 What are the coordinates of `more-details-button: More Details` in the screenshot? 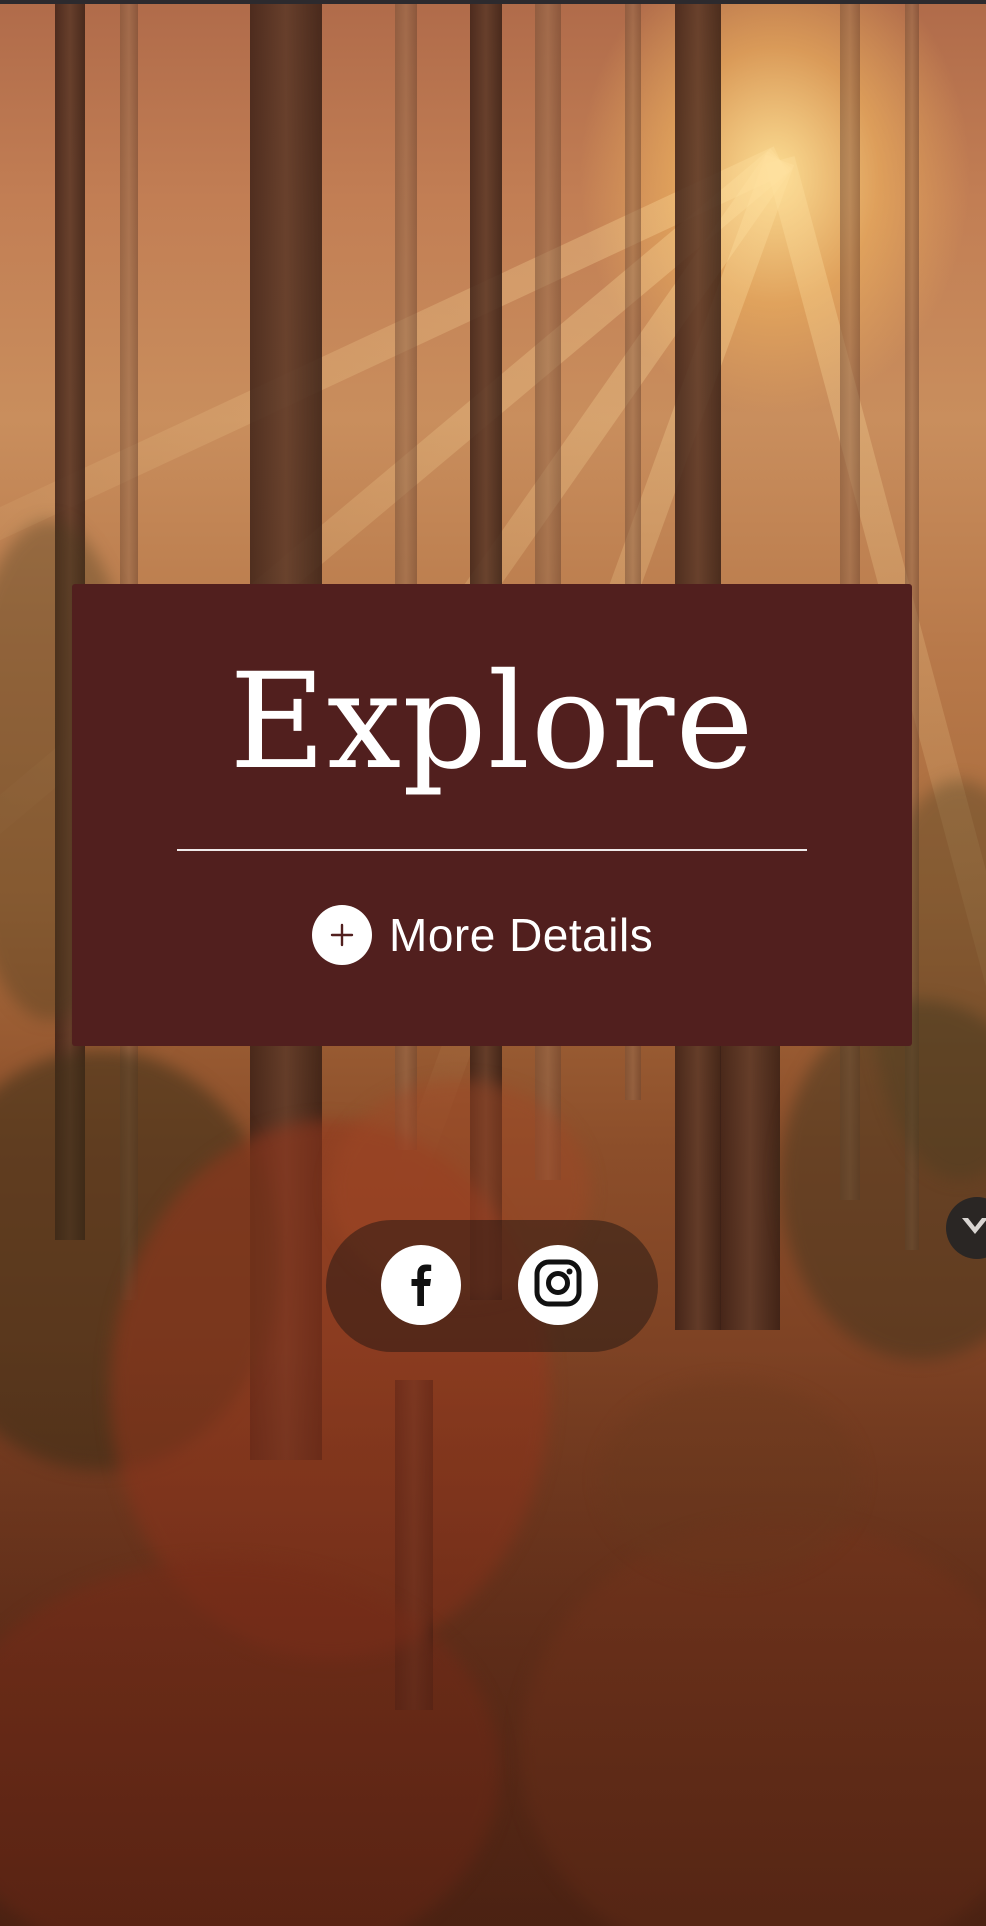 It's located at (482, 935).